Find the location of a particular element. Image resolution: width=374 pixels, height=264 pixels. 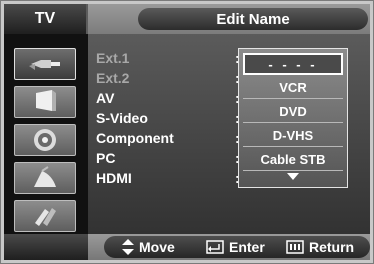

footer-bar: Move Enter Return is located at coordinates (187, 247).